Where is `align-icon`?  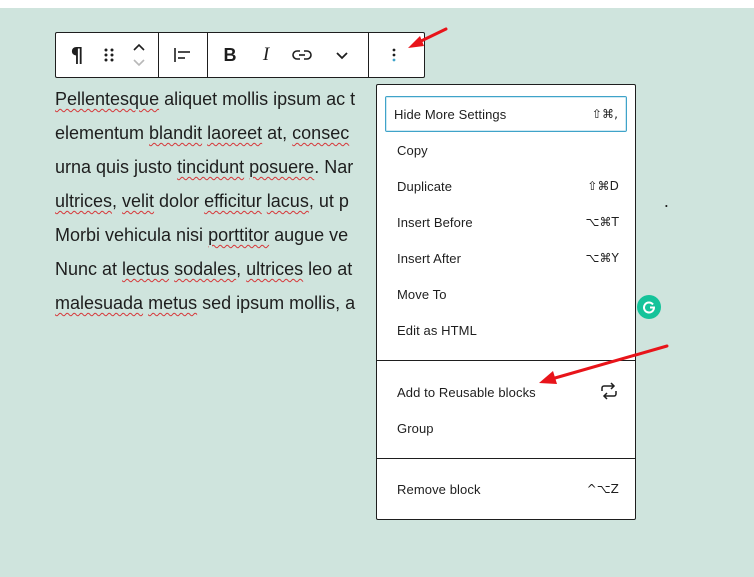
align-icon is located at coordinates (183, 55).